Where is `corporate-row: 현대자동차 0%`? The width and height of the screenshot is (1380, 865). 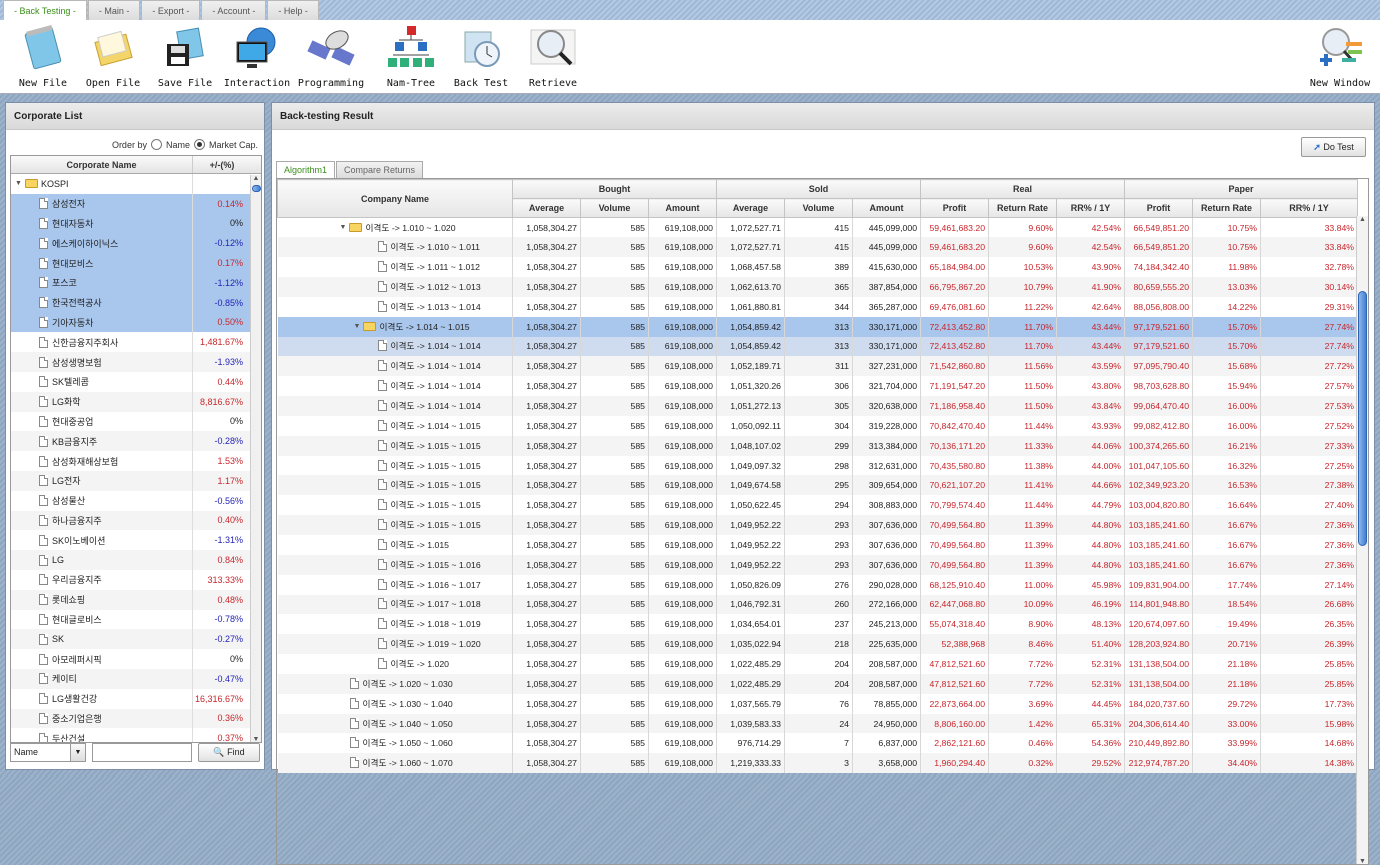
corporate-row: 현대자동차 0% is located at coordinates (136, 223).